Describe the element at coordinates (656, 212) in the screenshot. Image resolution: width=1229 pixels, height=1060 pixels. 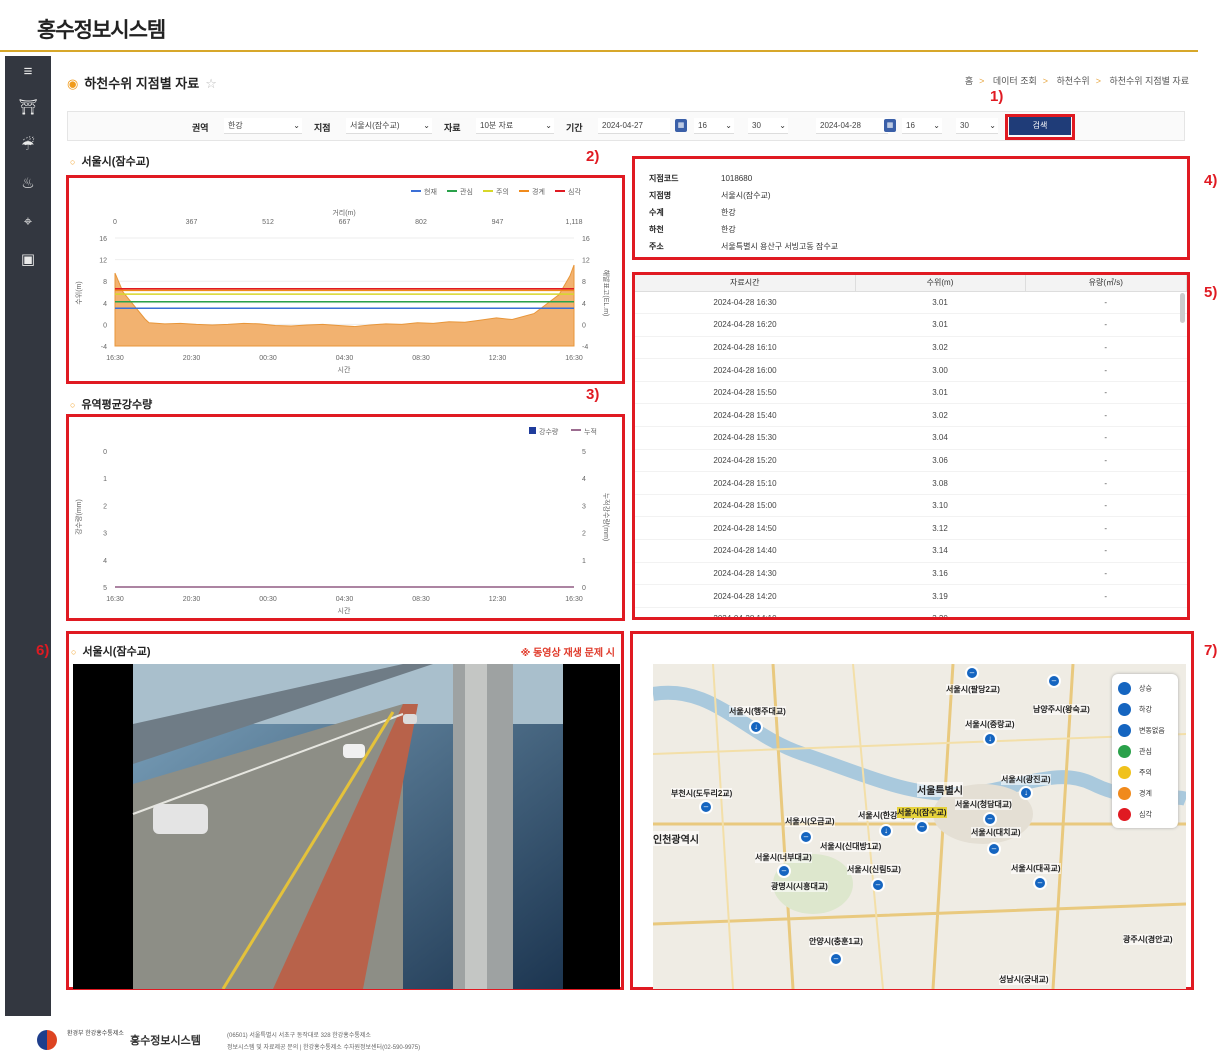
I see `info-label: 수계` at that location.